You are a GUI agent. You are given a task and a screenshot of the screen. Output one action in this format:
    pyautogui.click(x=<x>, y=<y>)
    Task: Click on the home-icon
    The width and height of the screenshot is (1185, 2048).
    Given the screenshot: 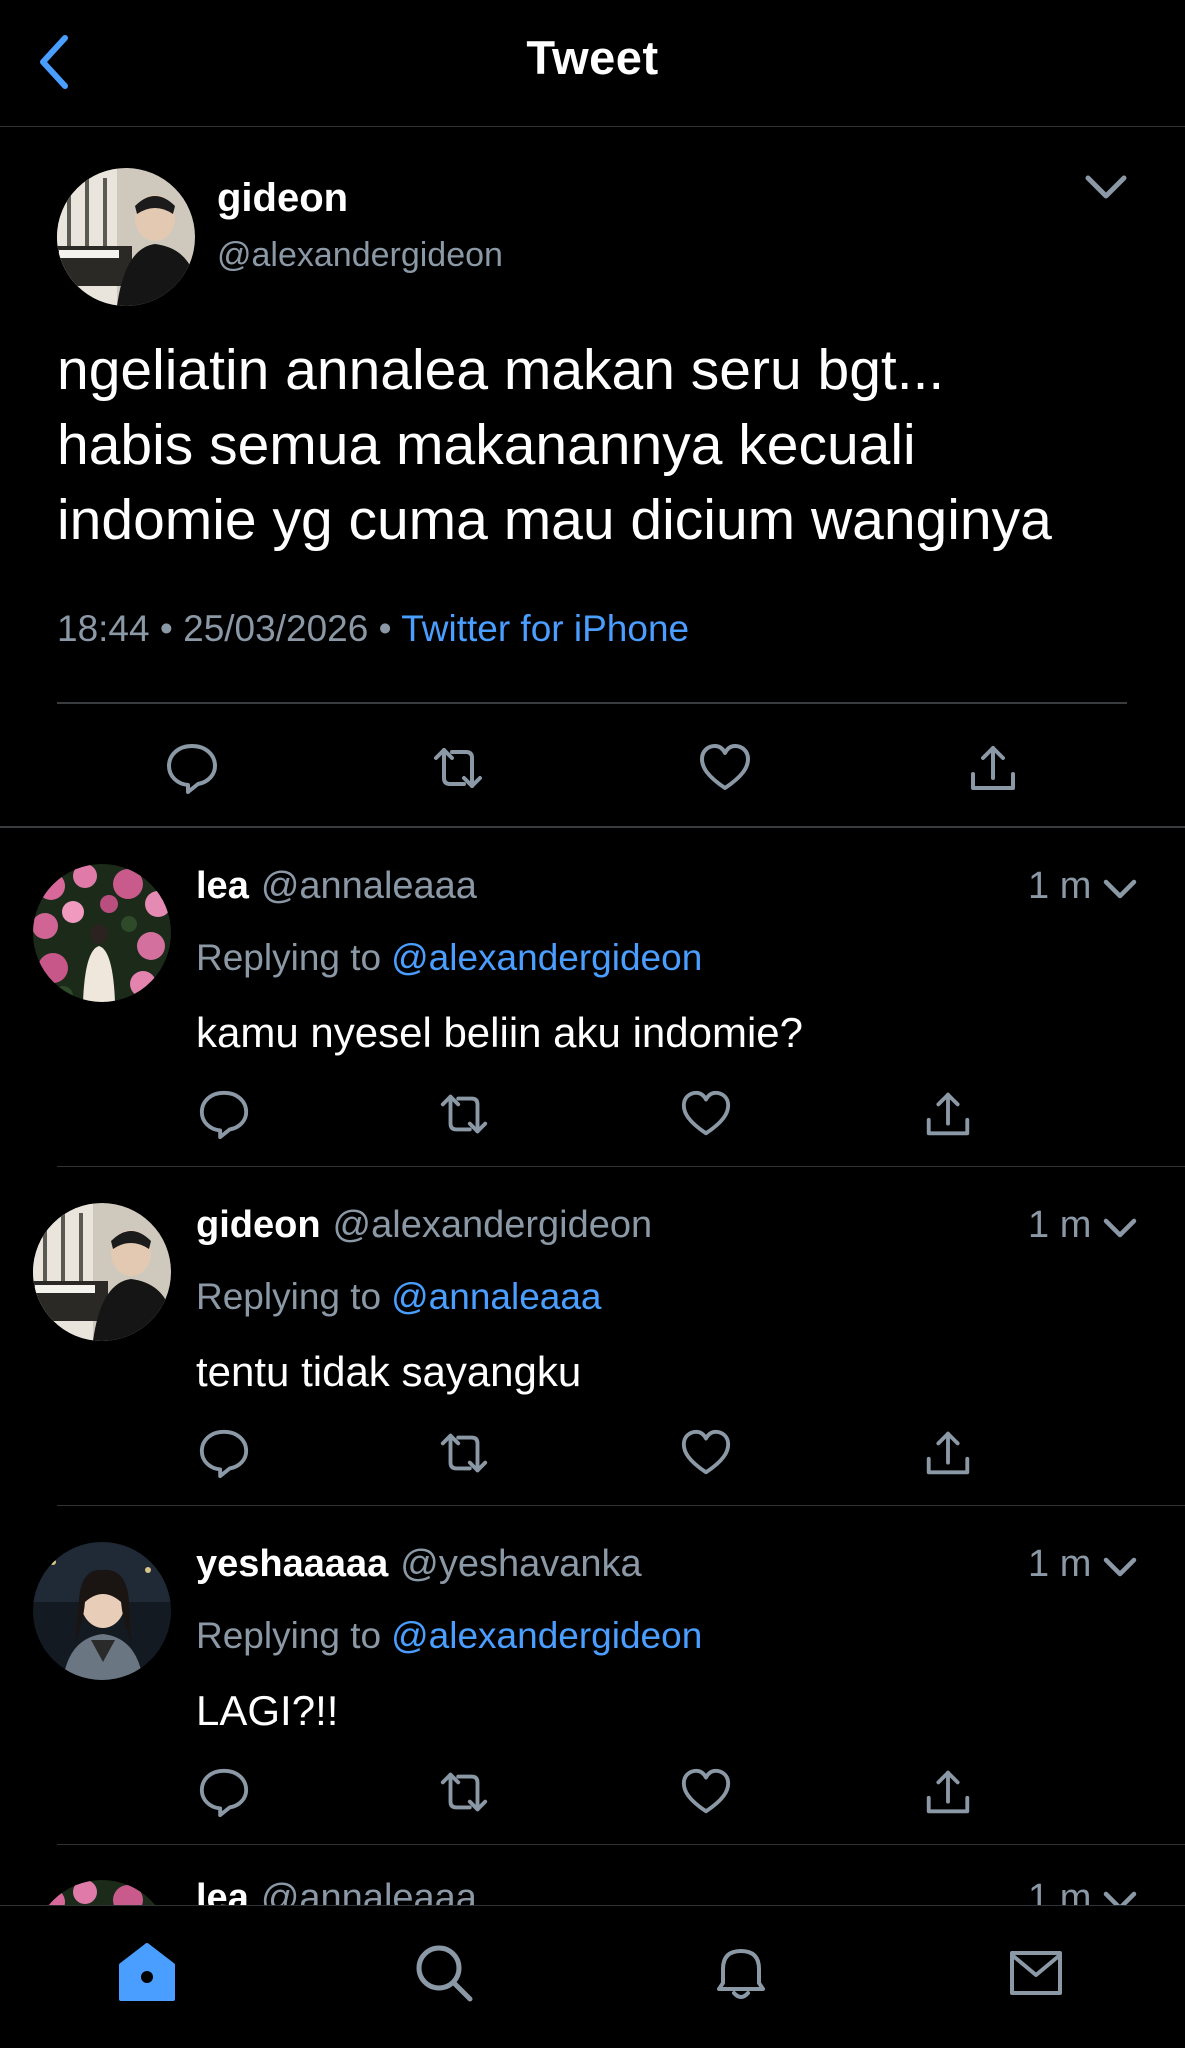 What is the action you would take?
    pyautogui.click(x=147, y=1972)
    